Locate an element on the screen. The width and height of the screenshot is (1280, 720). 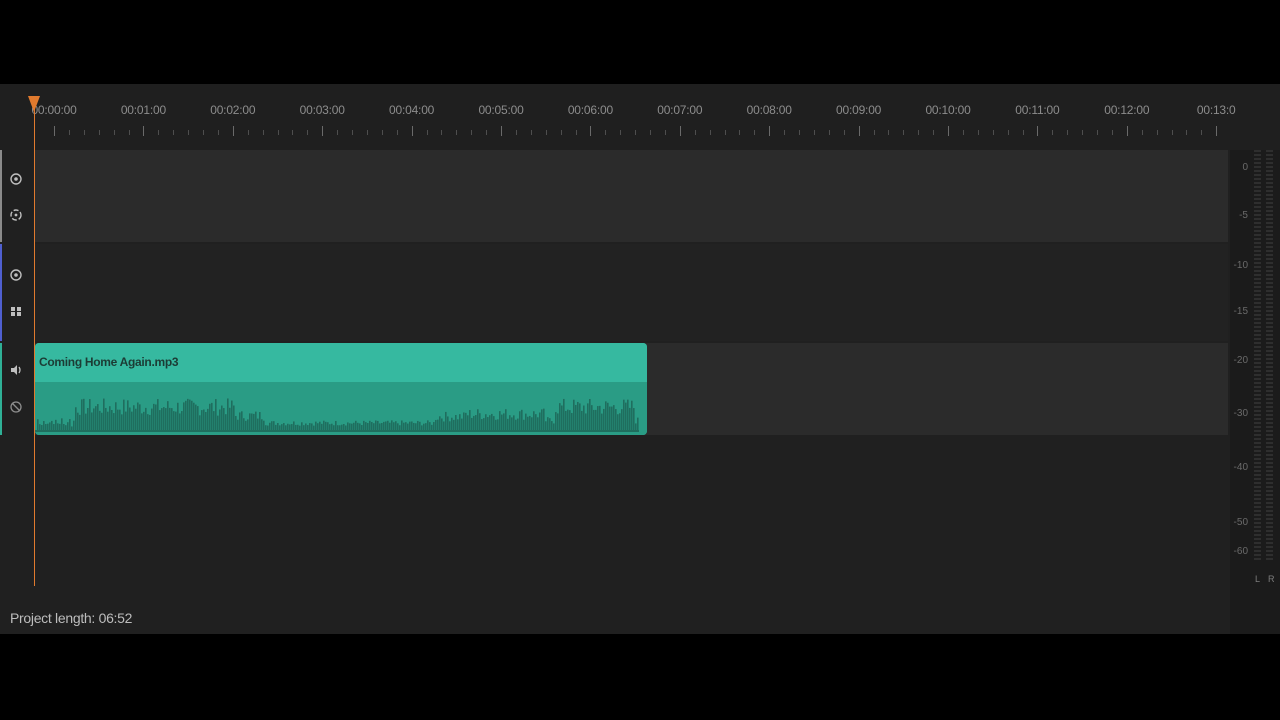
clip-name: Coming Home Again.mp3 is located at coordinates (109, 362).